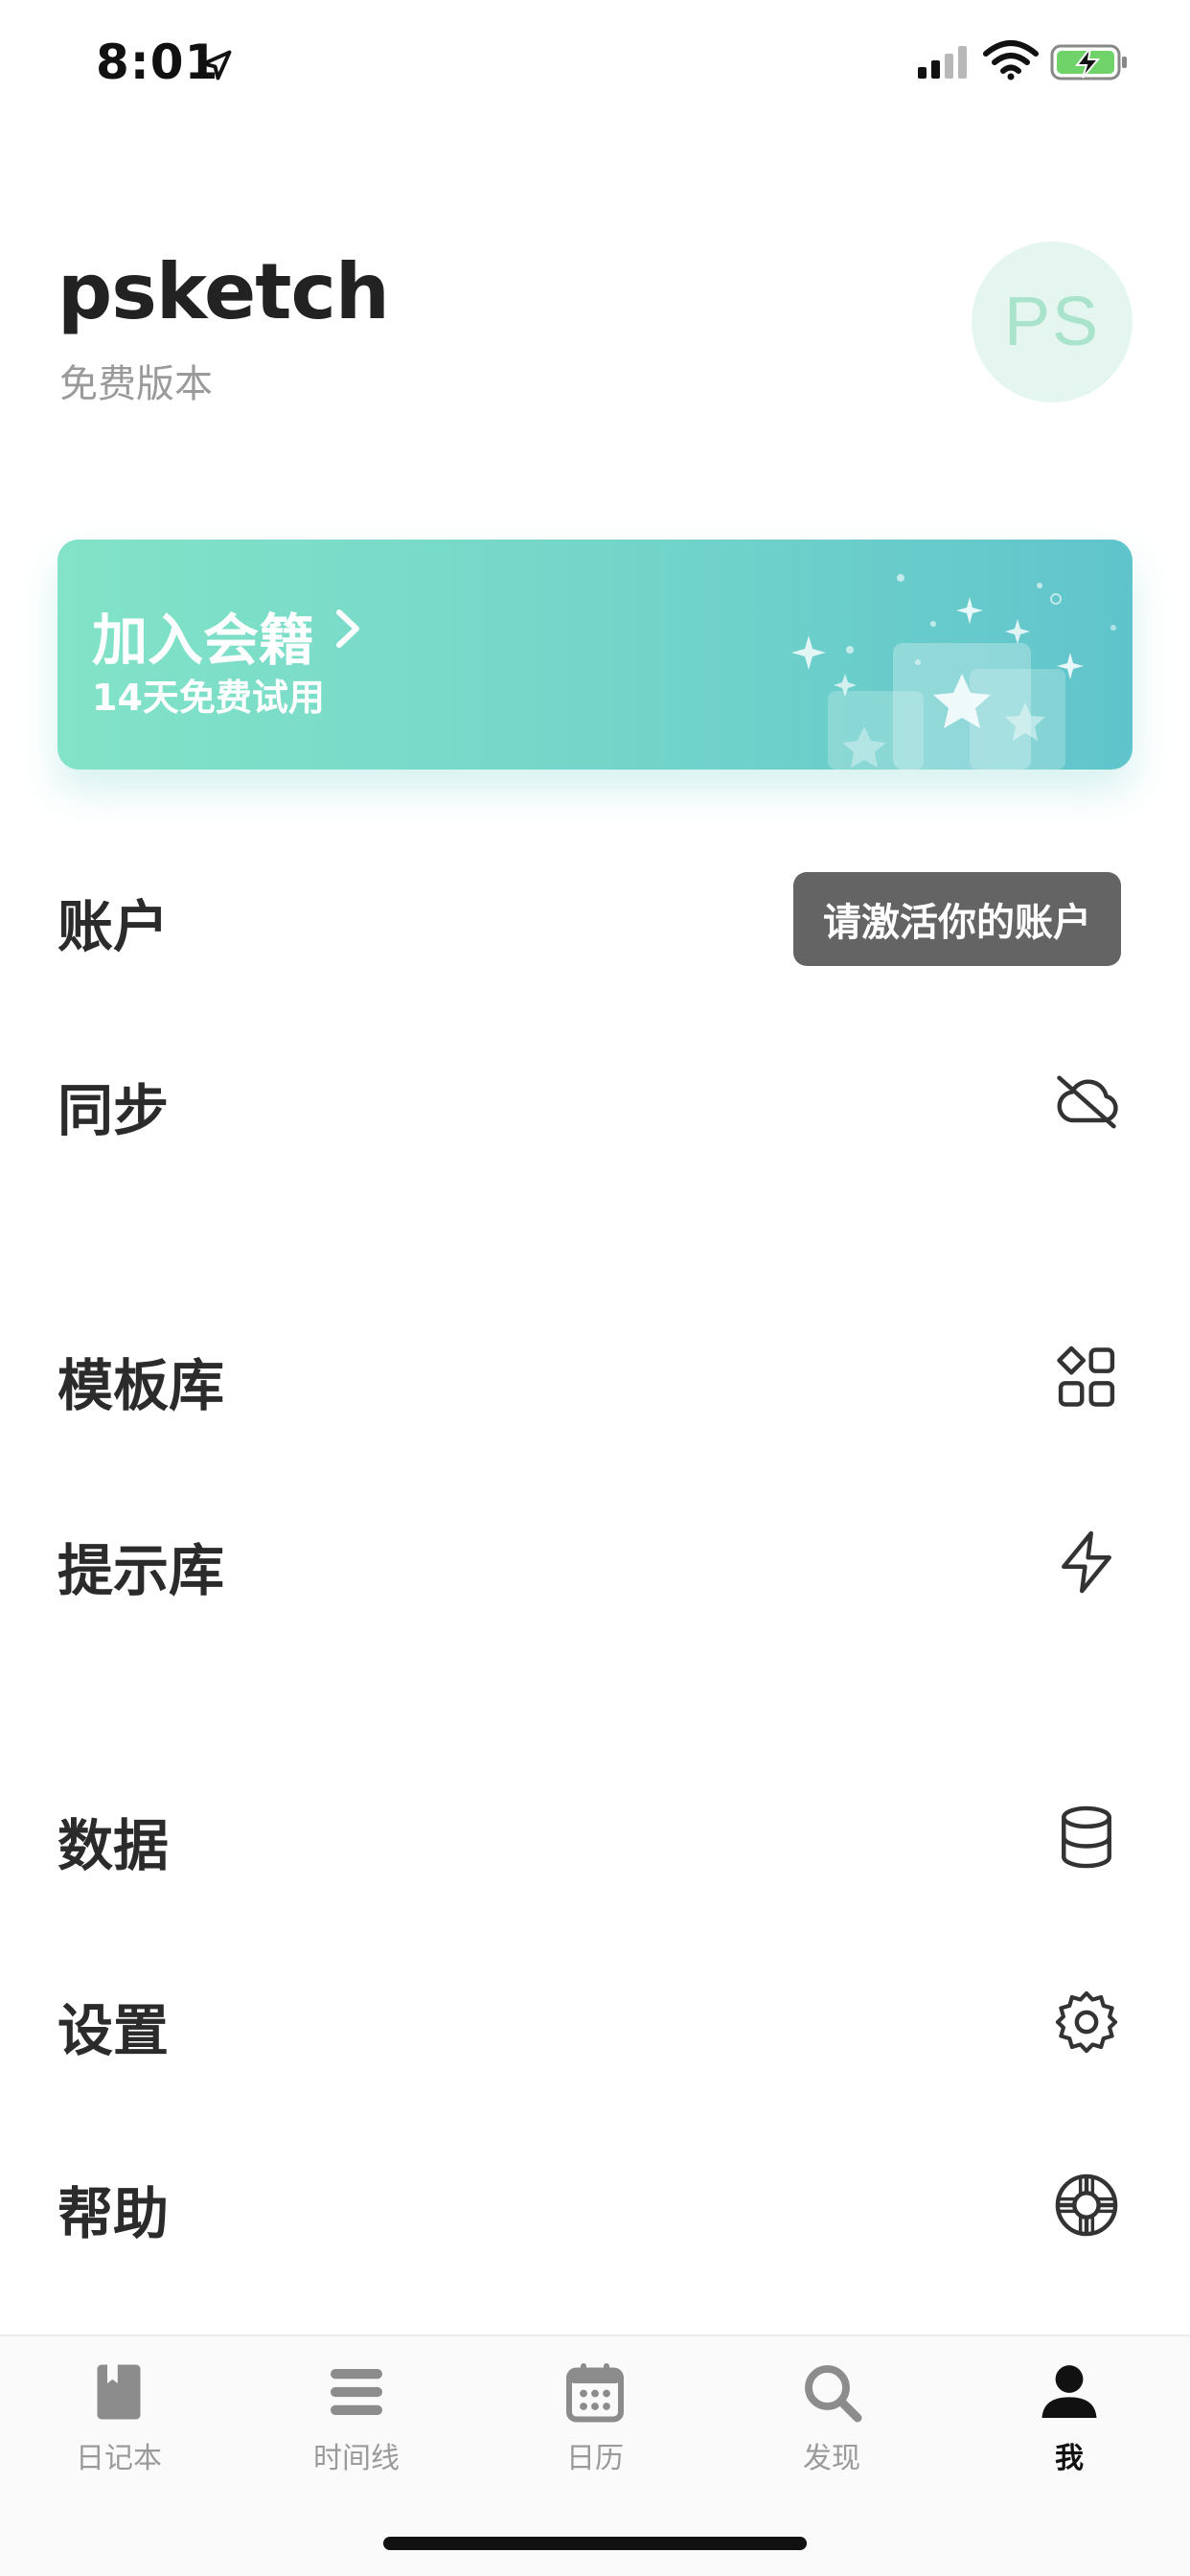  What do you see at coordinates (1087, 2022) in the screenshot?
I see `gear-icon` at bounding box center [1087, 2022].